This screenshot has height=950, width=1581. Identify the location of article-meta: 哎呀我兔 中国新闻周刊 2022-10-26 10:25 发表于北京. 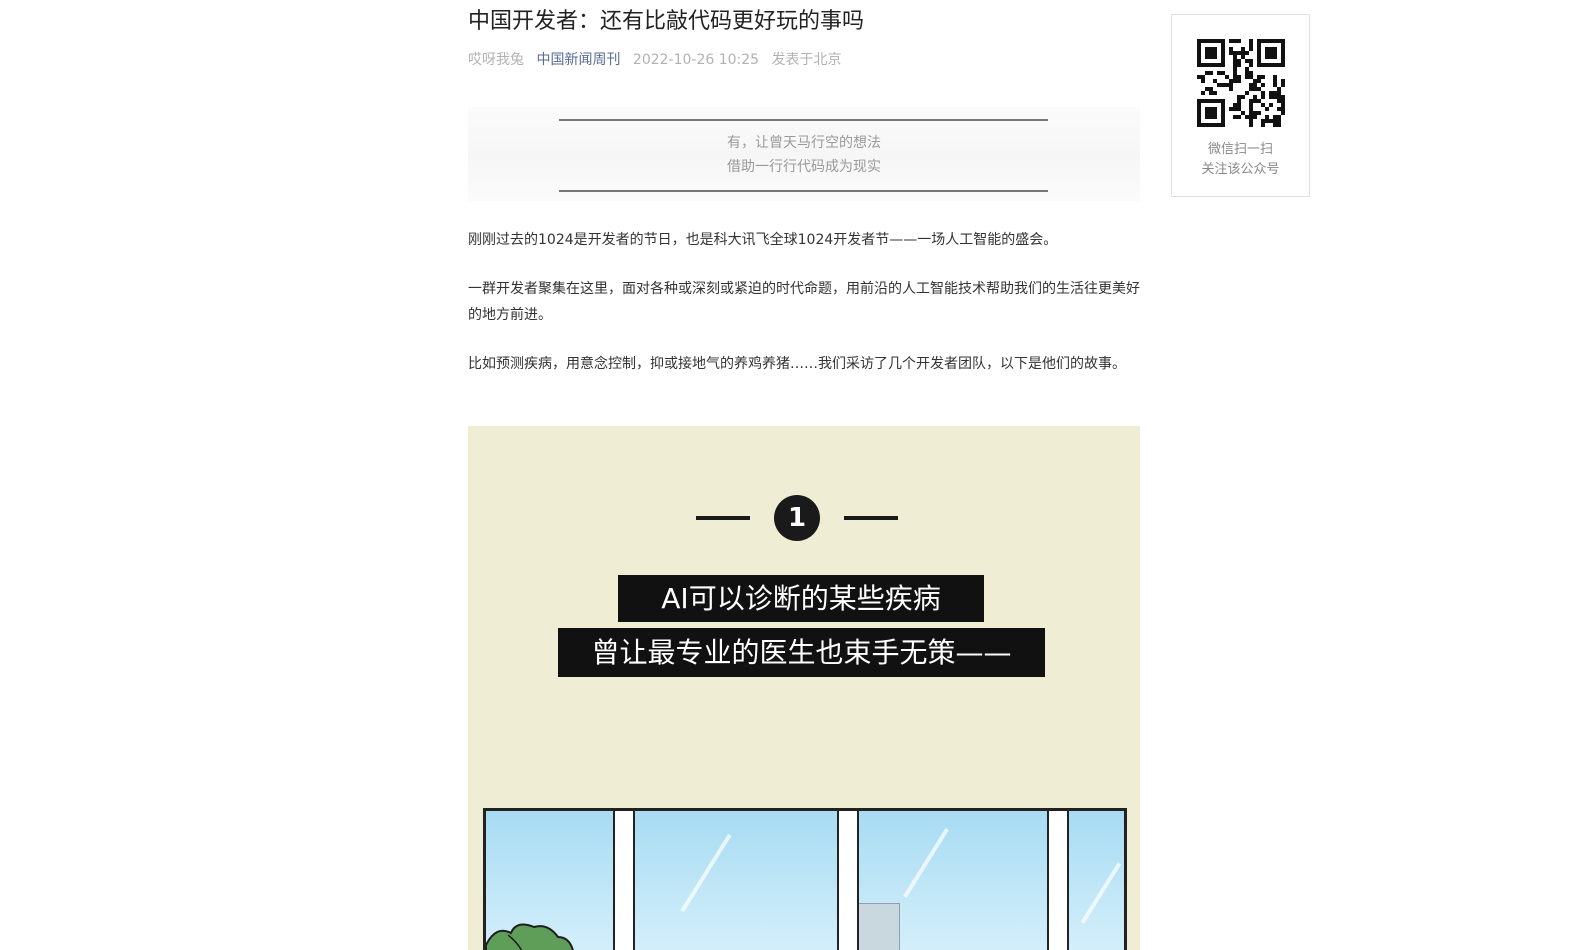
(659, 60).